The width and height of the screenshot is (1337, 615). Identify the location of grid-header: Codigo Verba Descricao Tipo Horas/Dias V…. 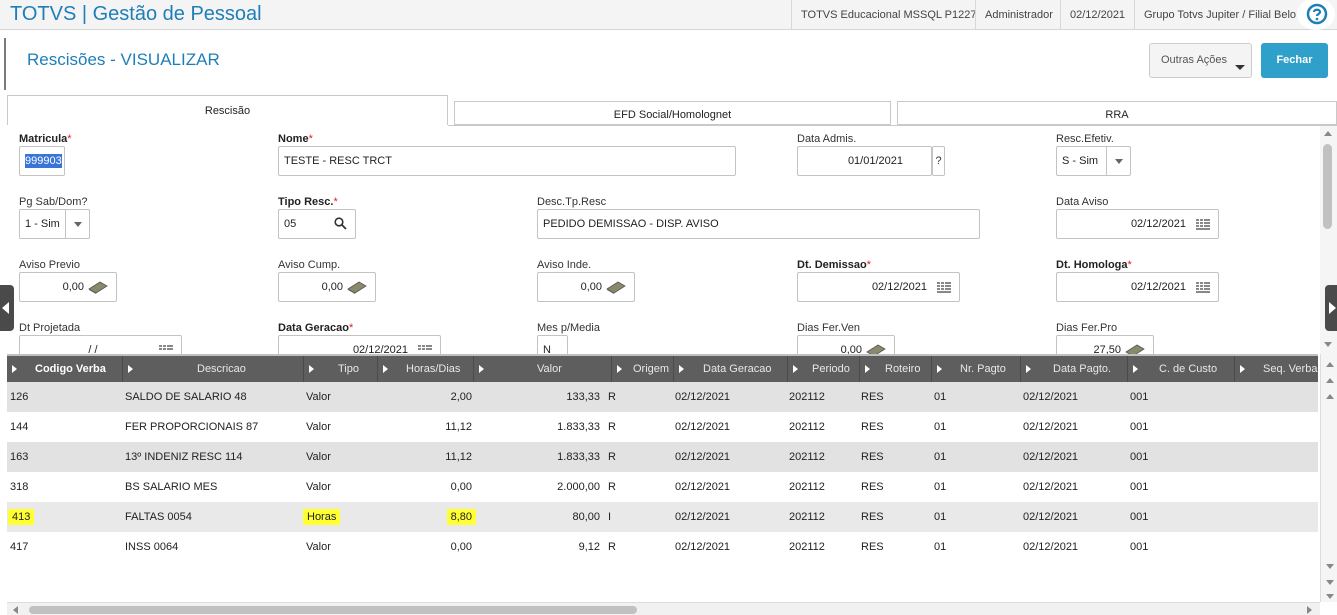
(662, 368).